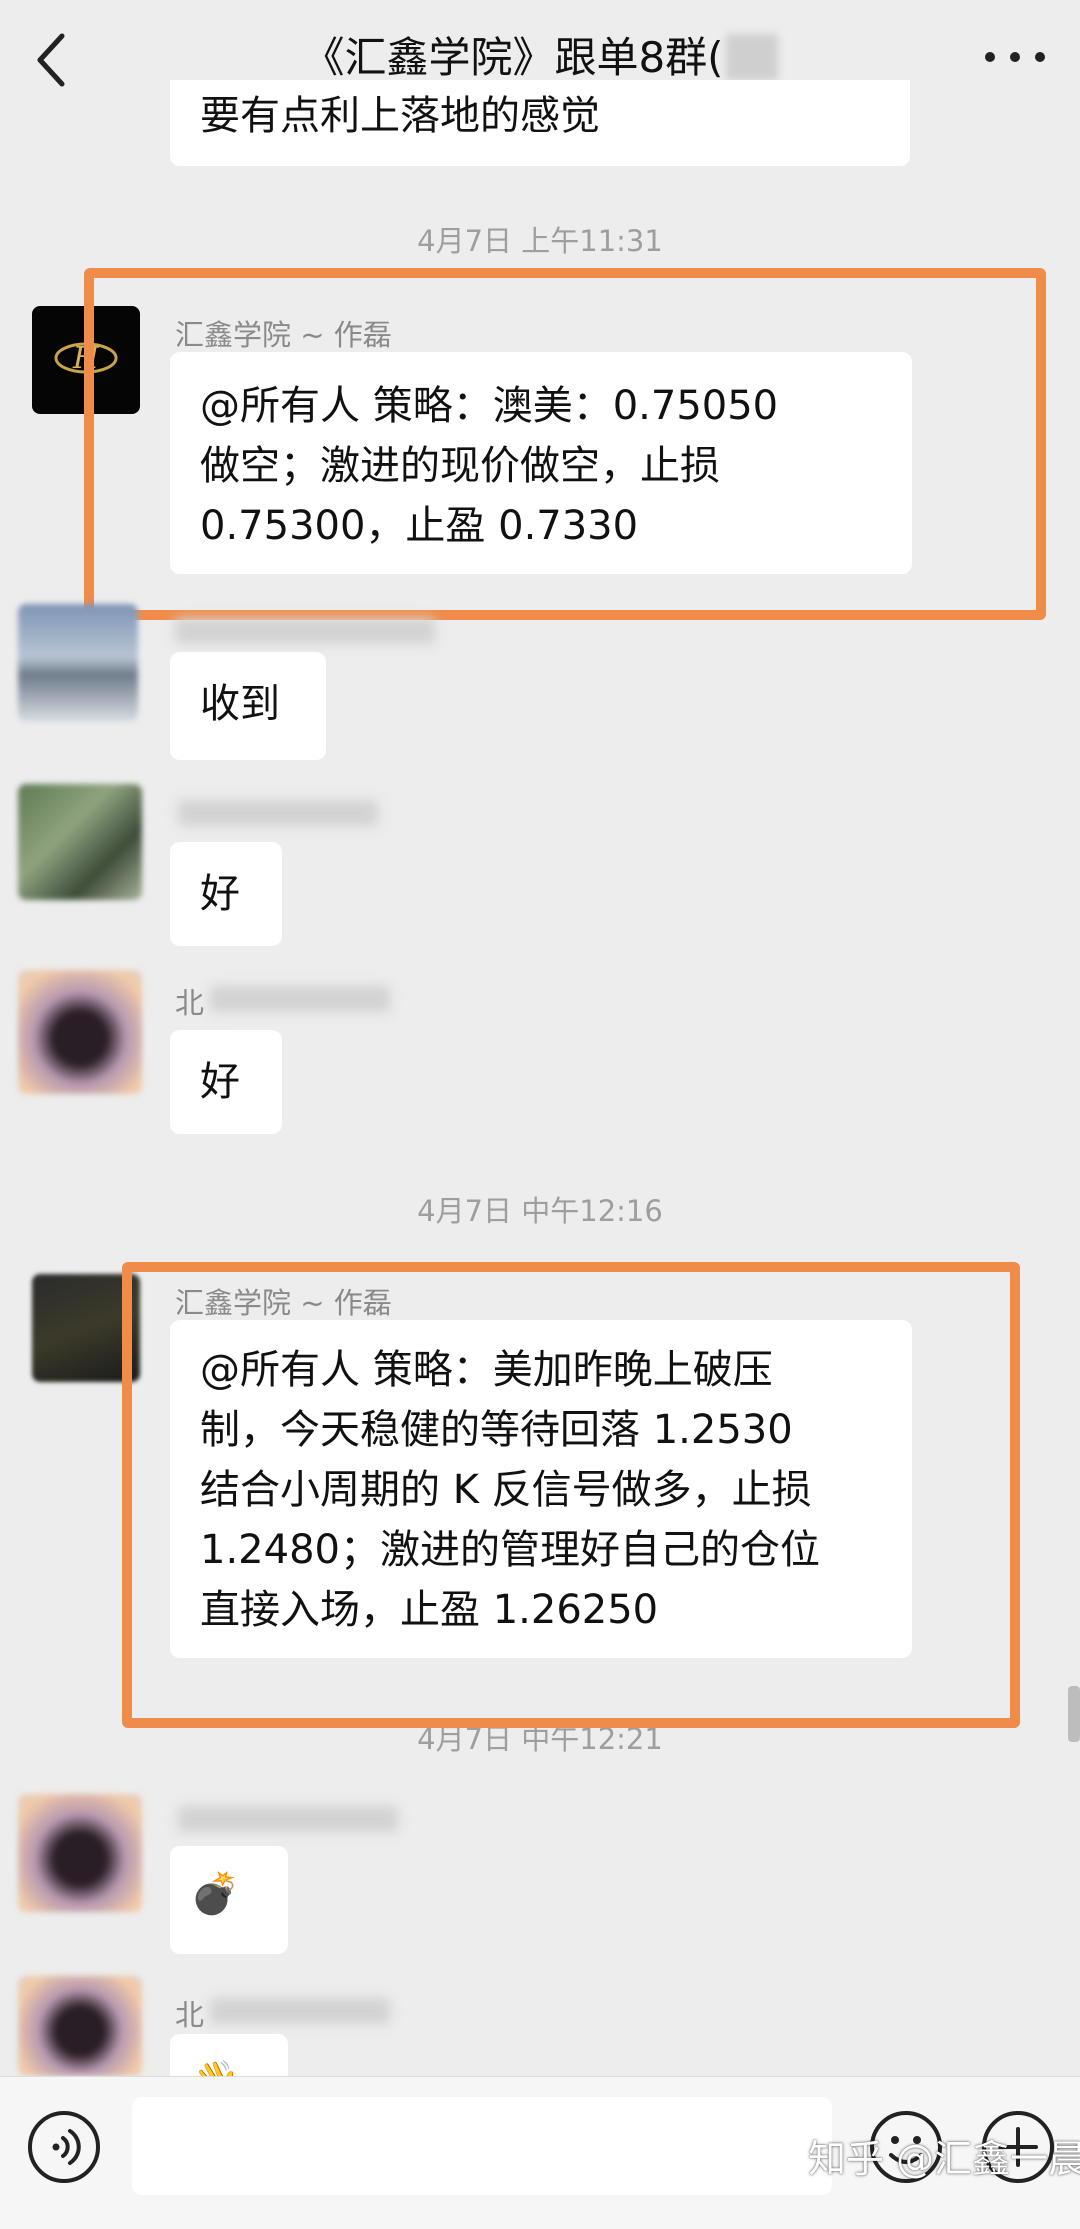 The width and height of the screenshot is (1080, 2229). What do you see at coordinates (215, 2067) in the screenshot?
I see `wave-emoji: 👋` at bounding box center [215, 2067].